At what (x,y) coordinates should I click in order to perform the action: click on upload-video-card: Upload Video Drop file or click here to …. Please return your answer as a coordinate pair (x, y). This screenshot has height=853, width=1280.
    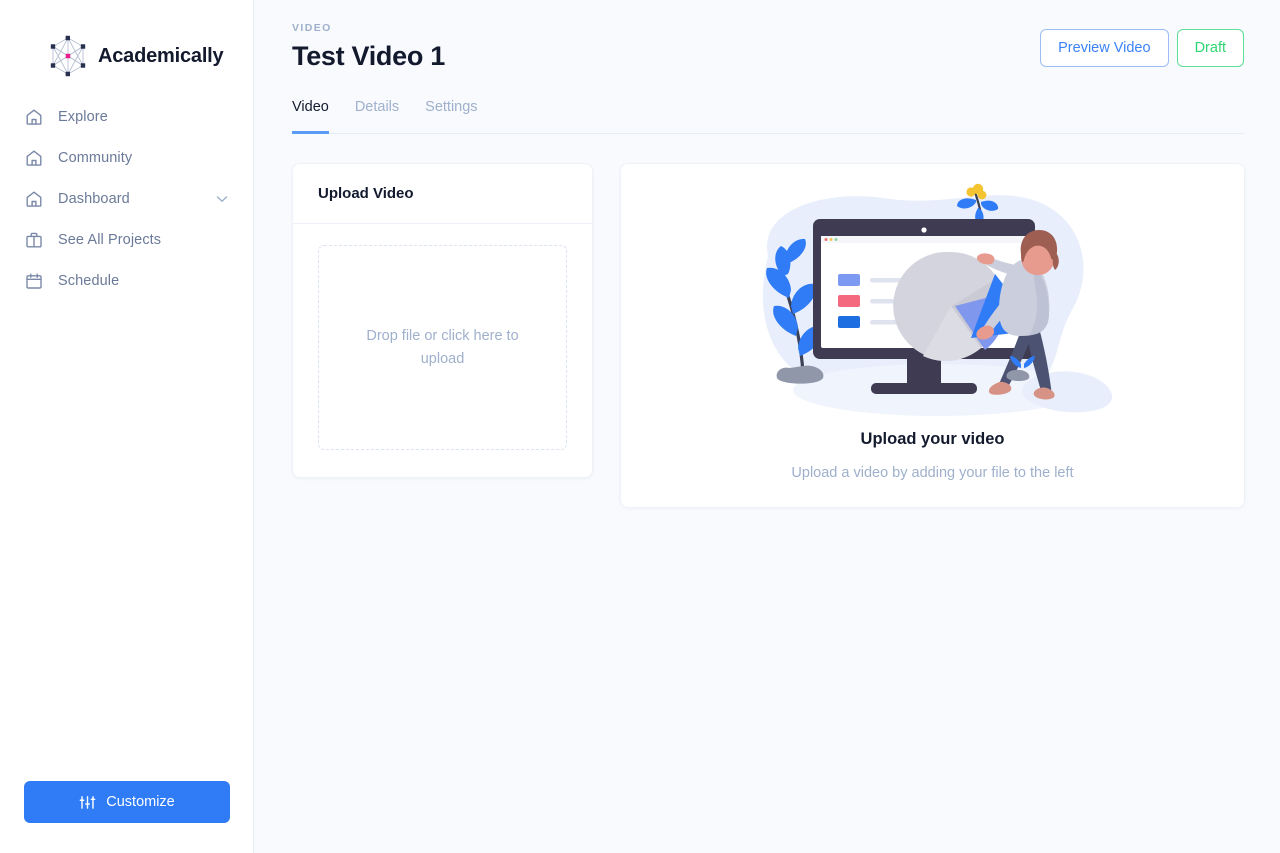
    Looking at the image, I should click on (442, 320).